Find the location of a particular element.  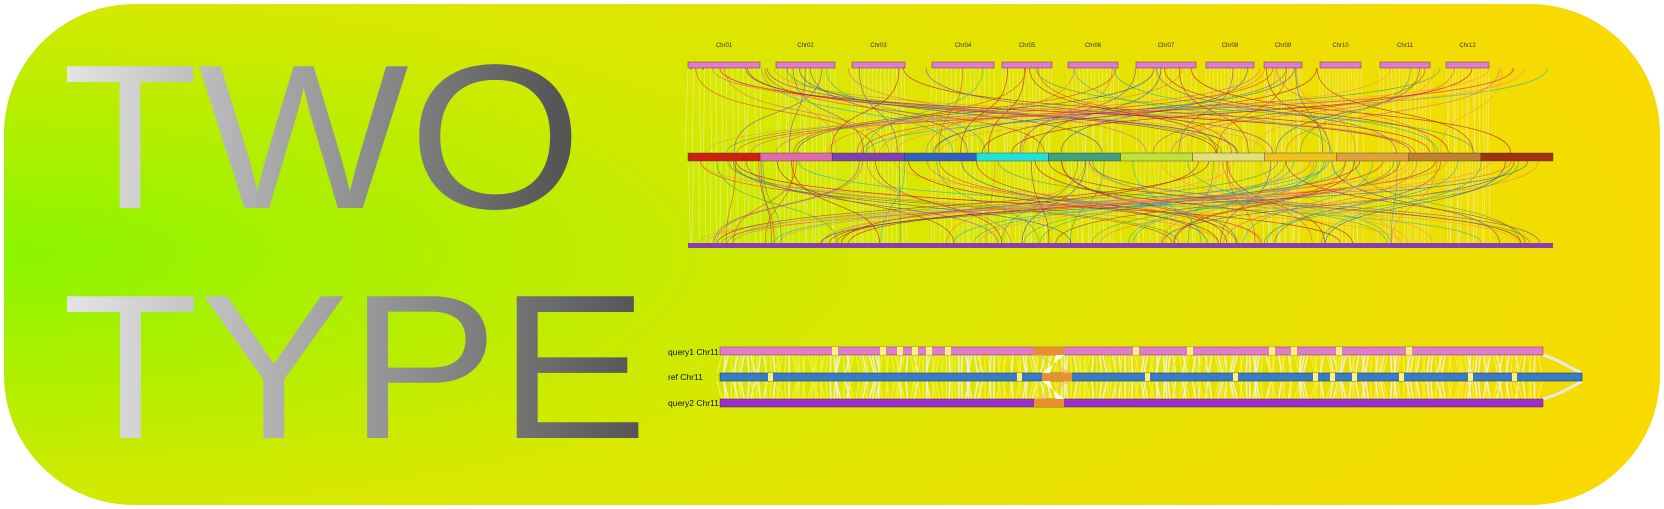

chromosome-name: Chr01 is located at coordinates (724, 46).